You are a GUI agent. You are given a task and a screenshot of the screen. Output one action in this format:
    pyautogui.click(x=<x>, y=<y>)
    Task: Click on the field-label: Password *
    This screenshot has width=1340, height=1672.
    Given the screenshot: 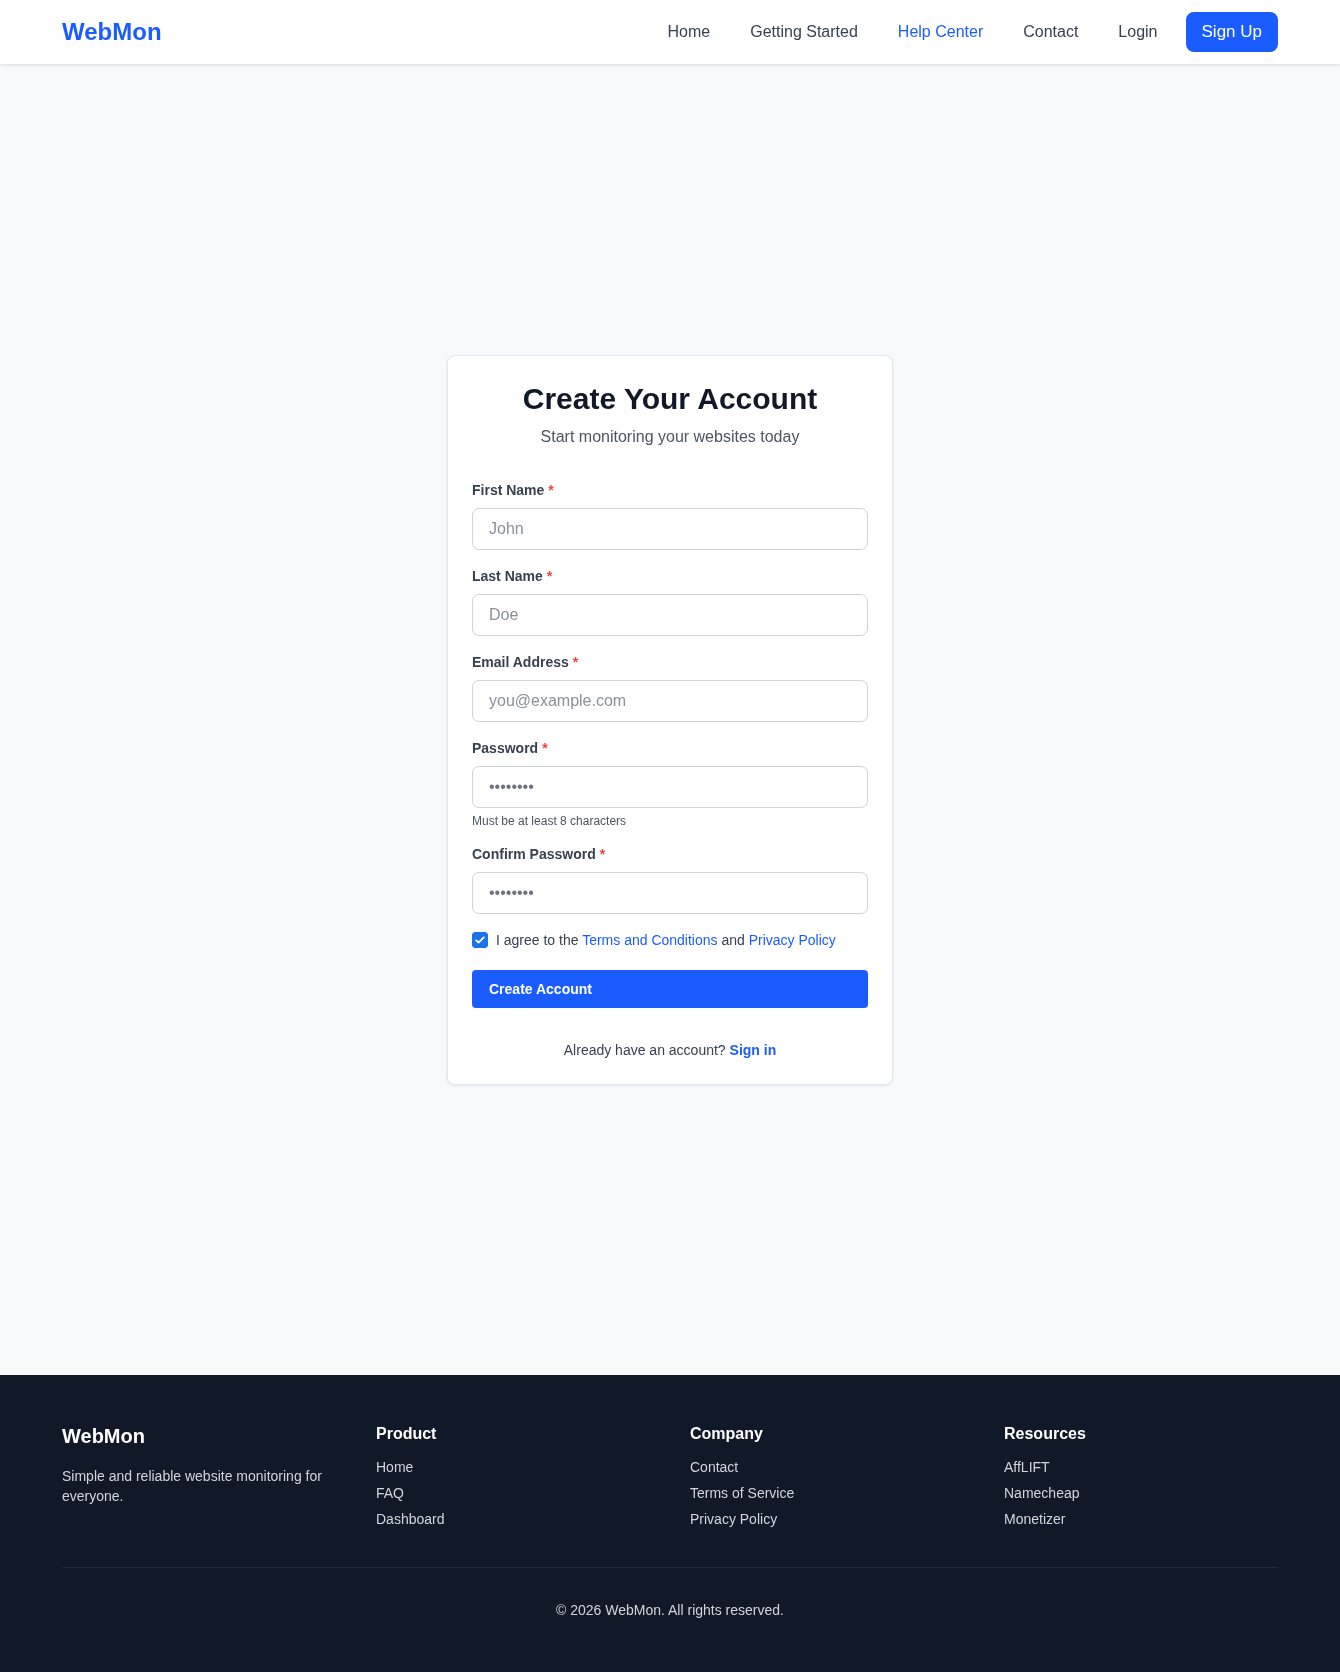 What is the action you would take?
    pyautogui.click(x=510, y=747)
    